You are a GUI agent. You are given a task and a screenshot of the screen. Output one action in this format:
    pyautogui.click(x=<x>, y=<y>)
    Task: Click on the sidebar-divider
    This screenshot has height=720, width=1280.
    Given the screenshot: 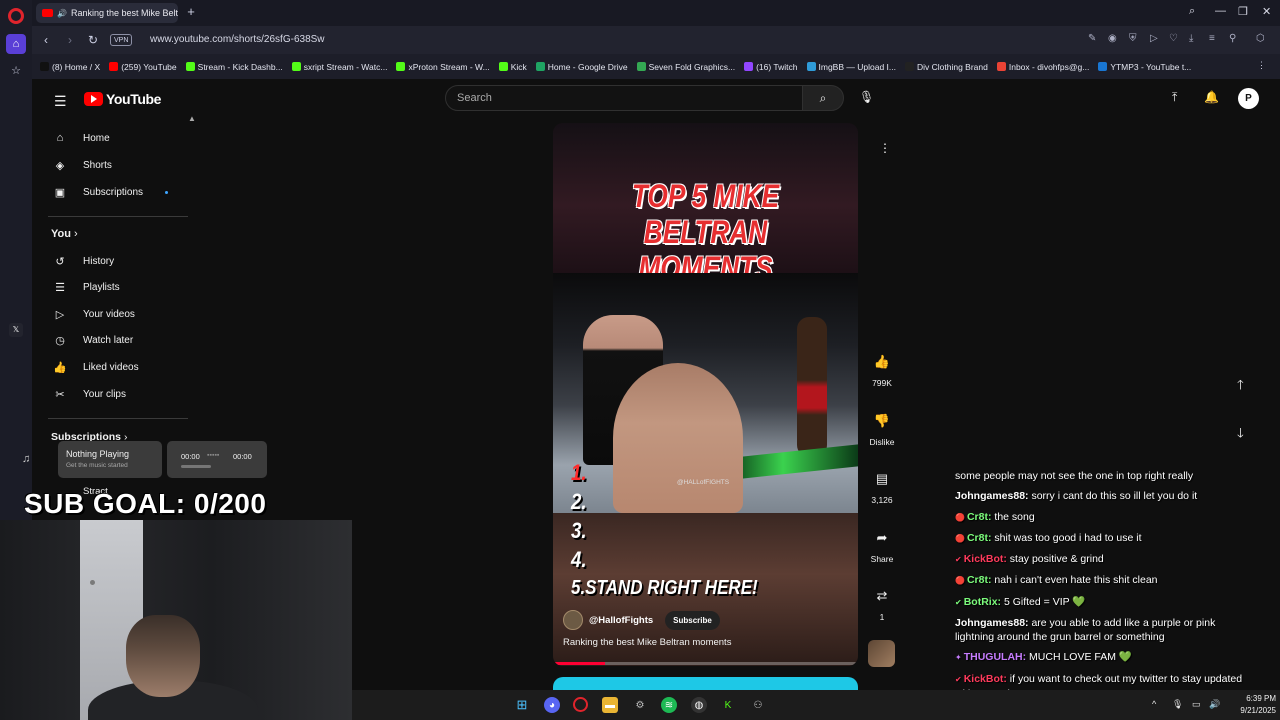 What is the action you would take?
    pyautogui.click(x=118, y=216)
    